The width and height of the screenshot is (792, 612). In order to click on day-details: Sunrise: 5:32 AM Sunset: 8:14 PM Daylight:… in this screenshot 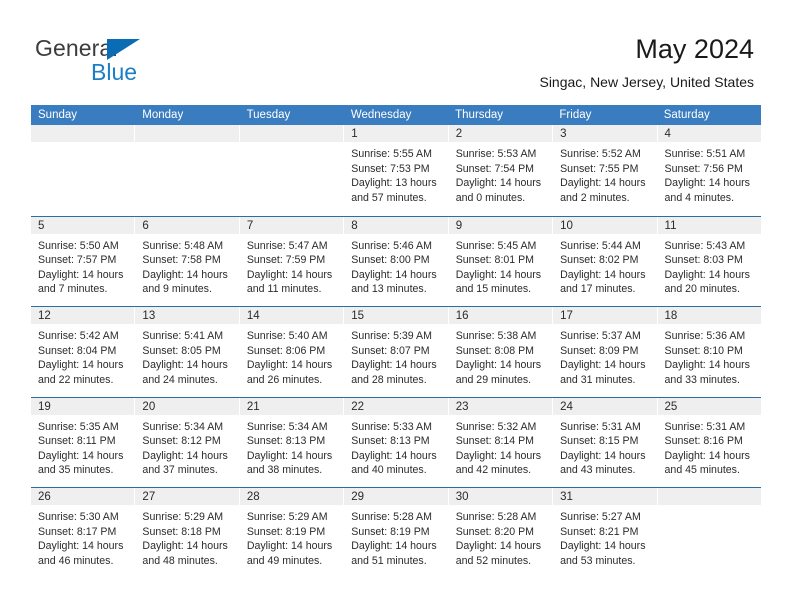, I will do `click(500, 451)`.